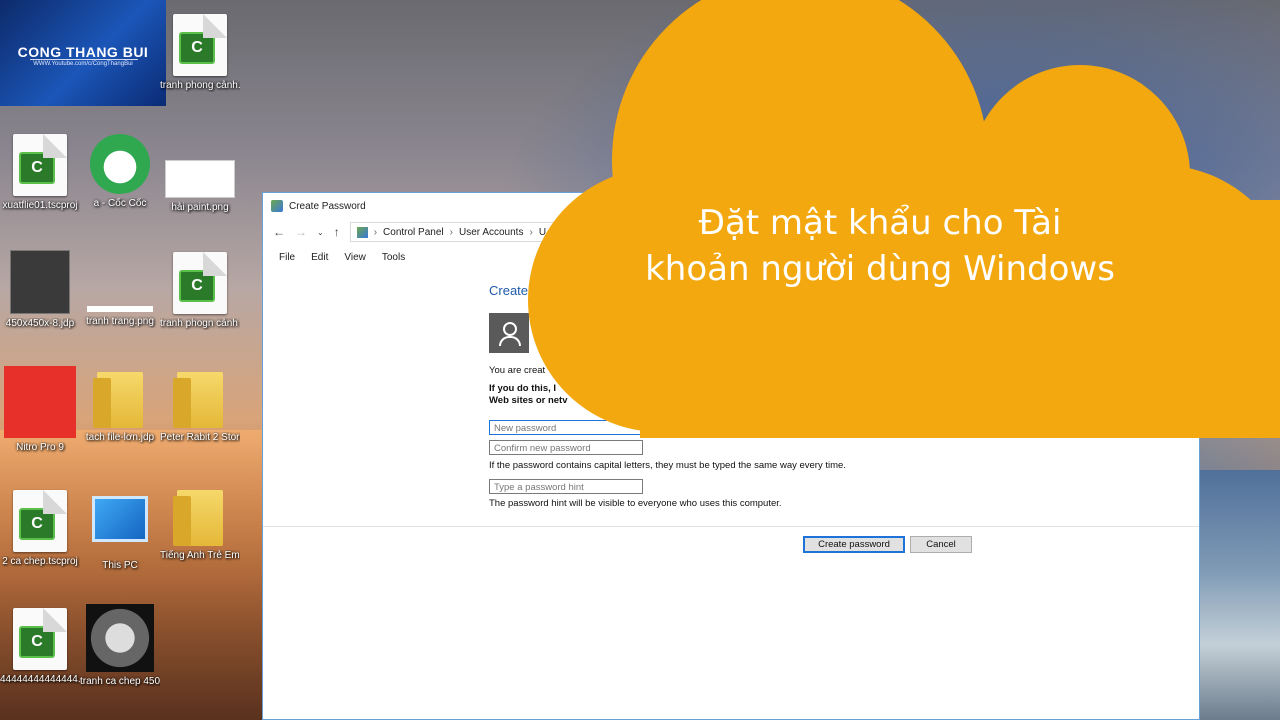 The height and width of the screenshot is (720, 1280). What do you see at coordinates (880, 269) in the screenshot?
I see `banner-line-2: khoản người dùng Windows` at bounding box center [880, 269].